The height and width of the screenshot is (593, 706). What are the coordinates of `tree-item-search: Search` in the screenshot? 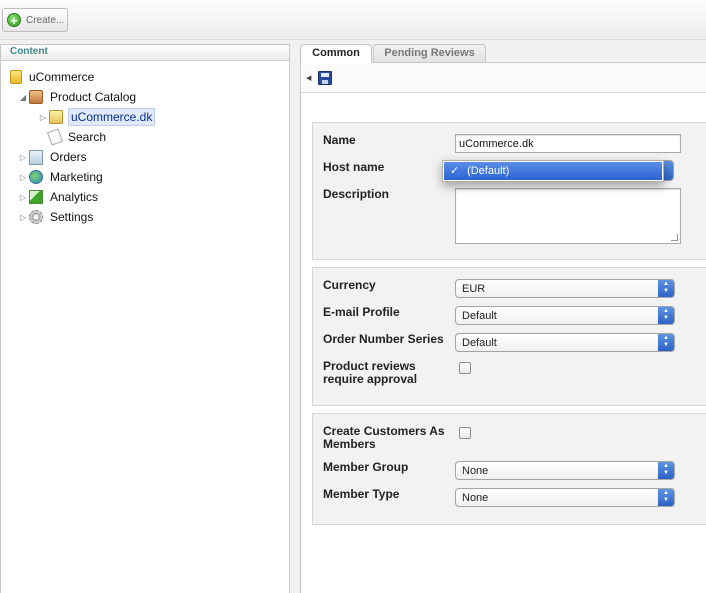 It's located at (77, 137).